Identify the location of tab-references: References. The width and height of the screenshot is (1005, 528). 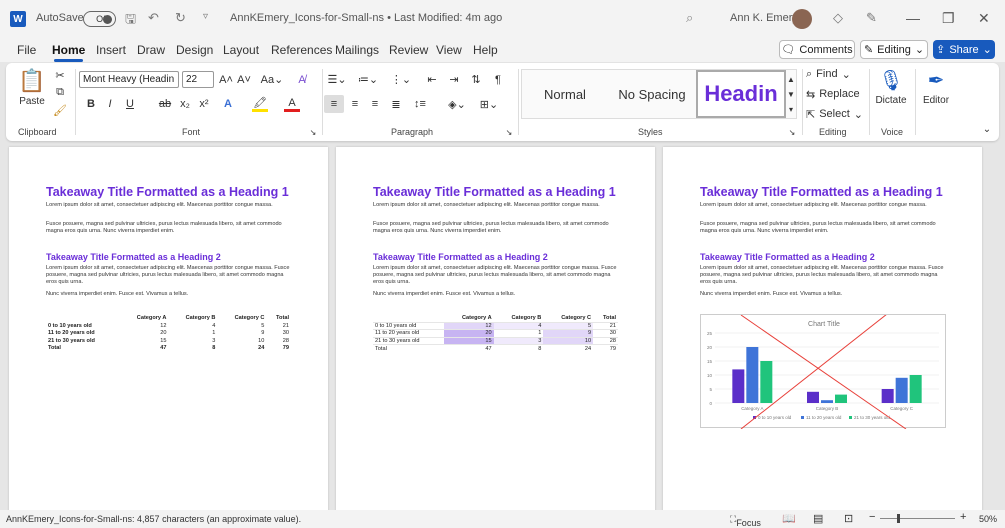
(301, 50).